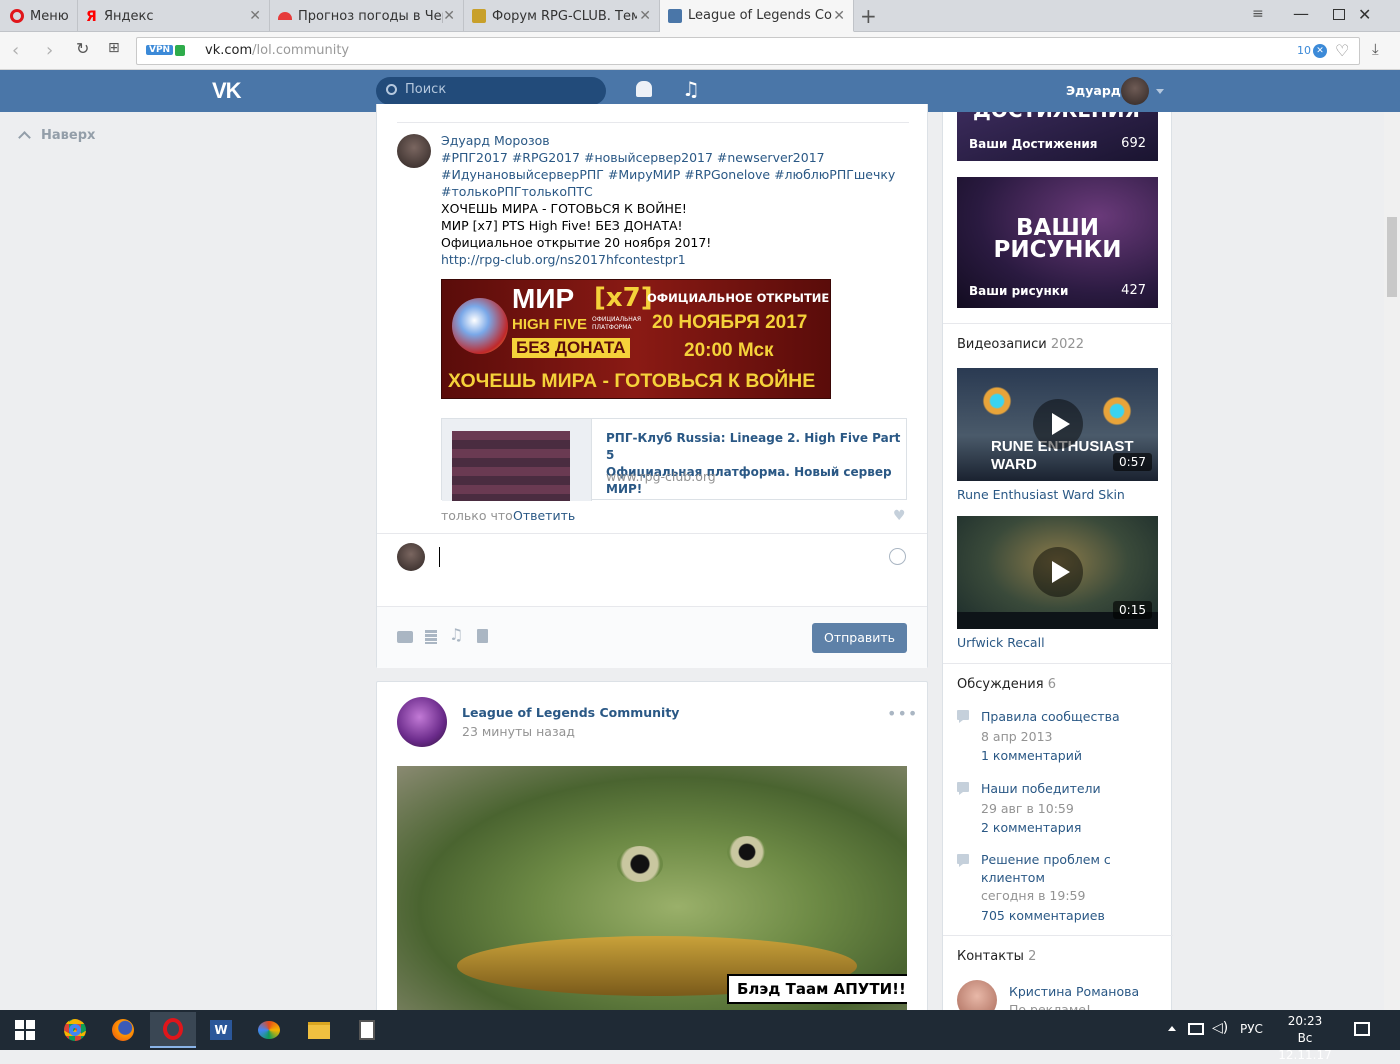  Describe the element at coordinates (49, 50) in the screenshot. I see `forward-icon: ›` at that location.